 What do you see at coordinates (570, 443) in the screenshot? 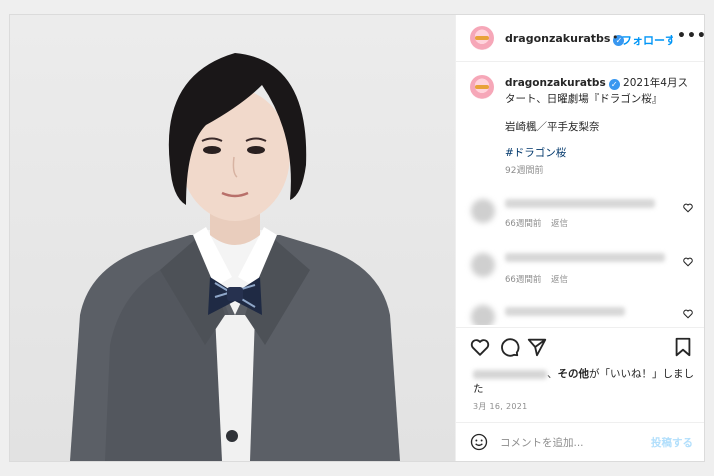
I see `comment-input` at bounding box center [570, 443].